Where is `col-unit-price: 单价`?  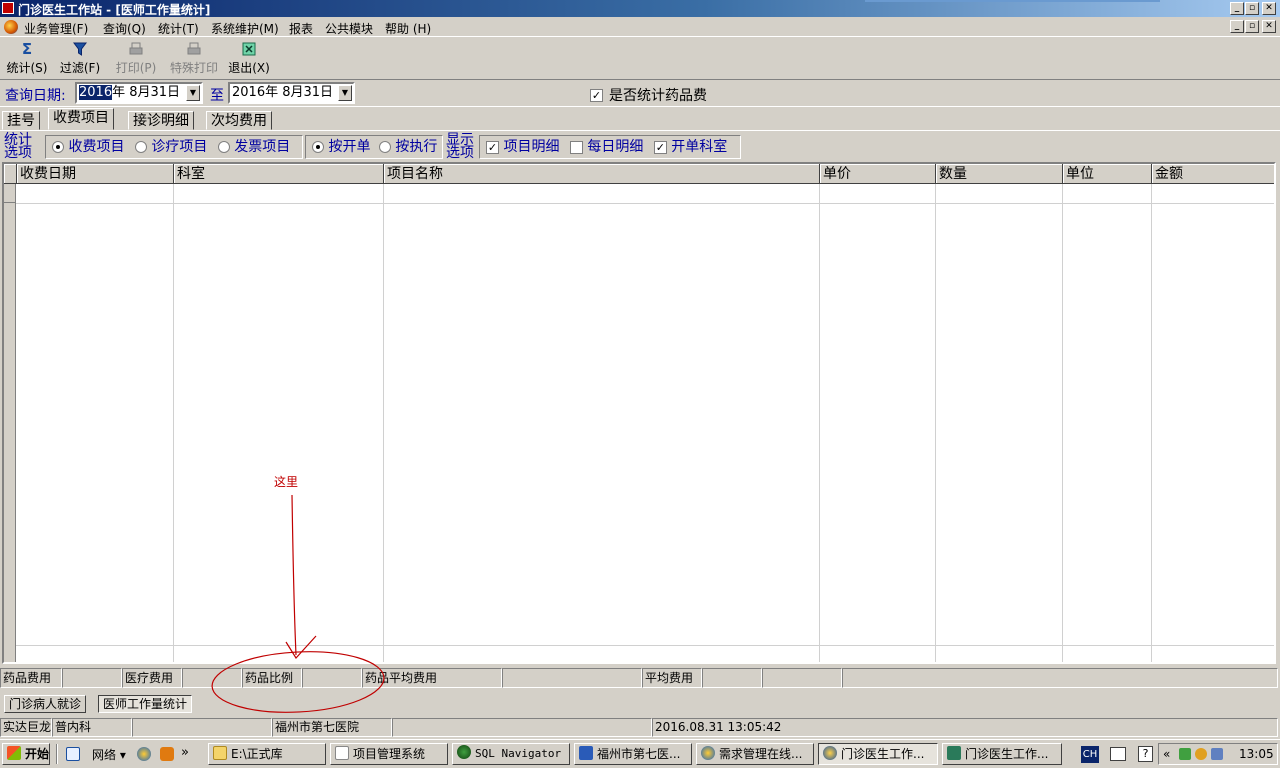
col-unit-price: 单价 is located at coordinates (878, 174).